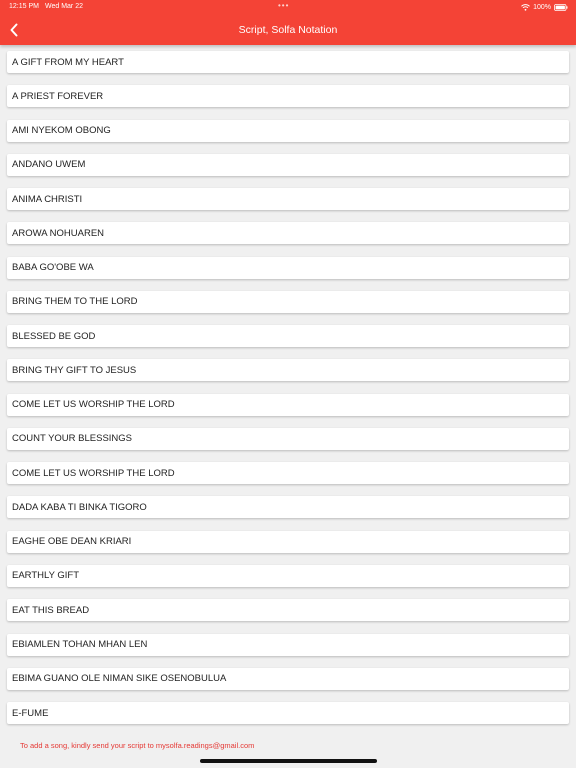  I want to click on song-title: BRING THY GIFT TO JESUS, so click(74, 370).